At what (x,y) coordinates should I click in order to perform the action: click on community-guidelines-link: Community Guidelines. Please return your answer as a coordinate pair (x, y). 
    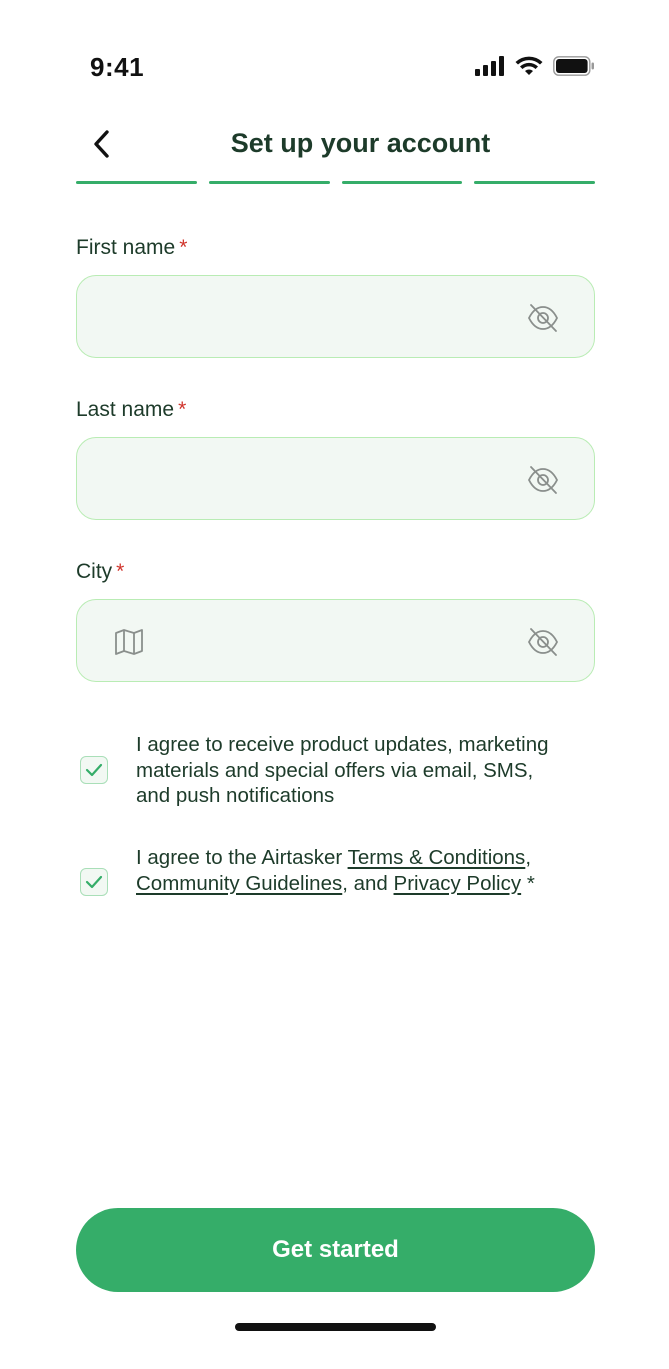
    Looking at the image, I should click on (239, 883).